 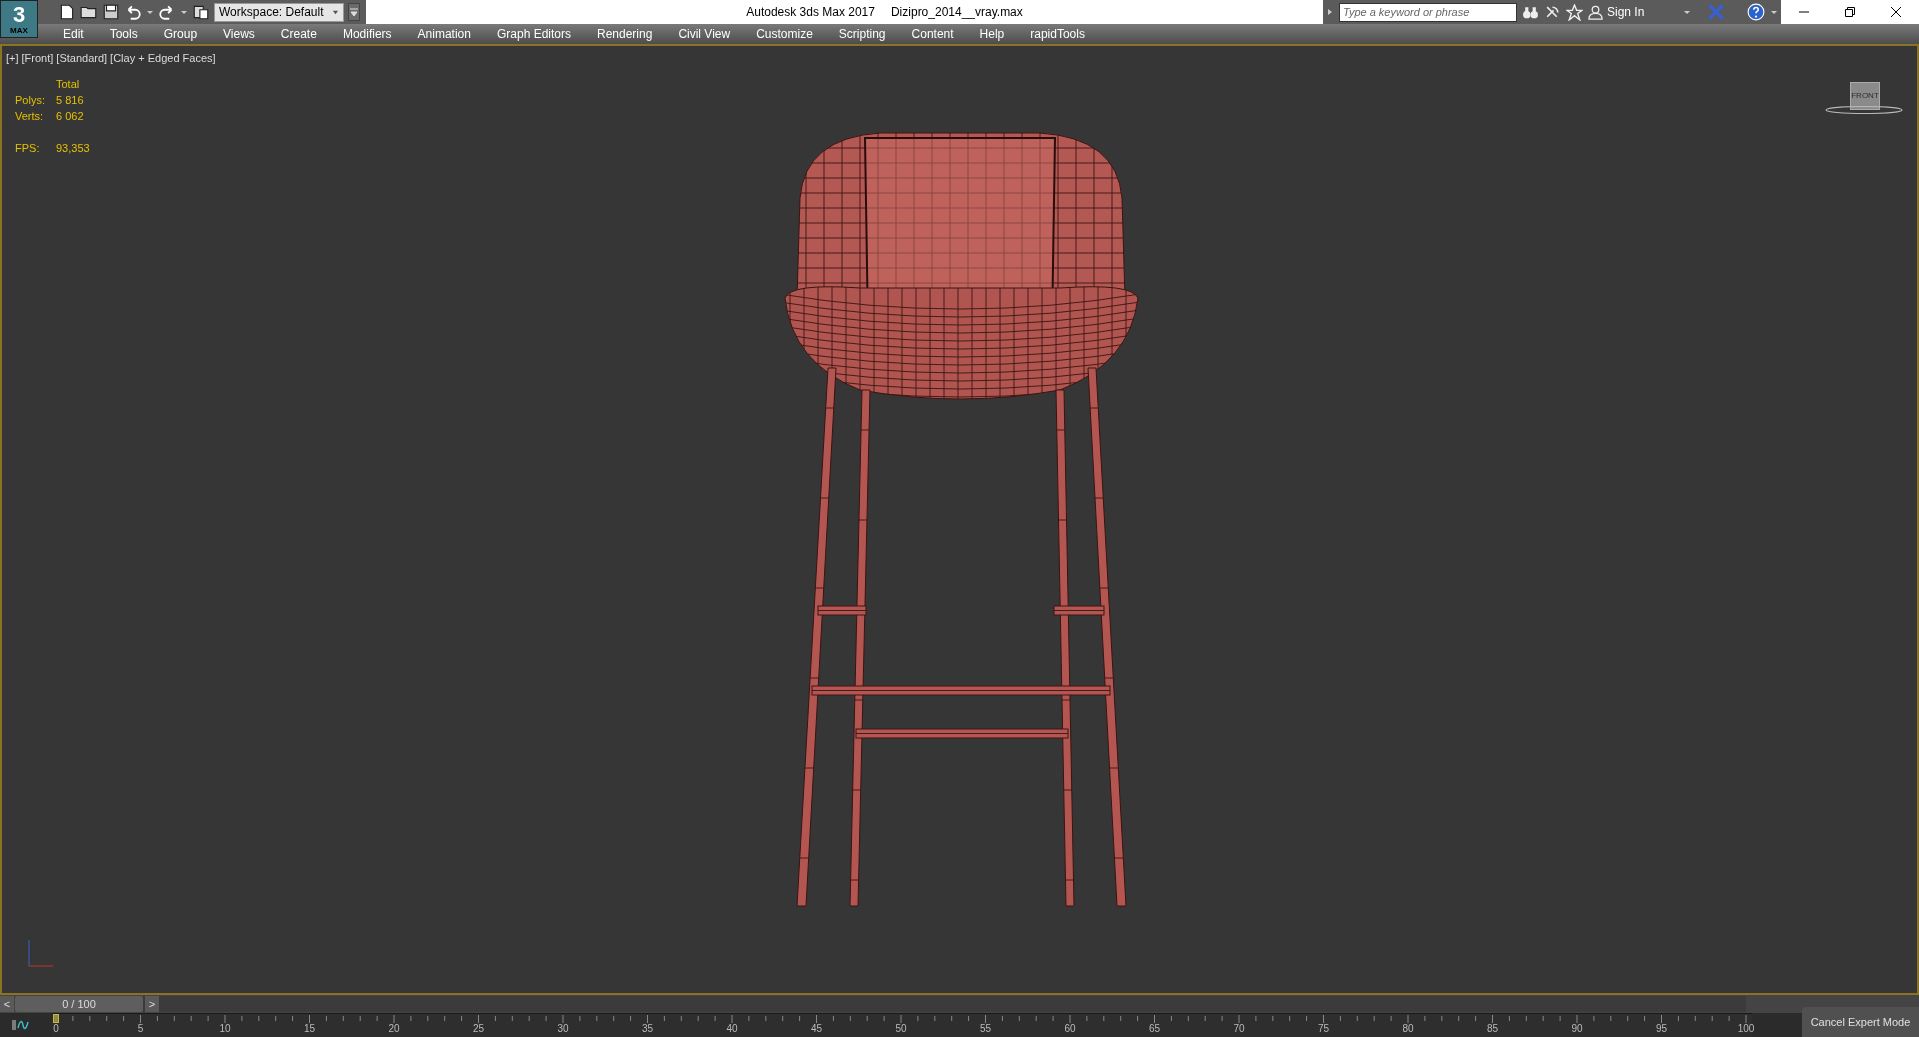 What do you see at coordinates (140, 1029) in the screenshot?
I see `frame-number: 5` at bounding box center [140, 1029].